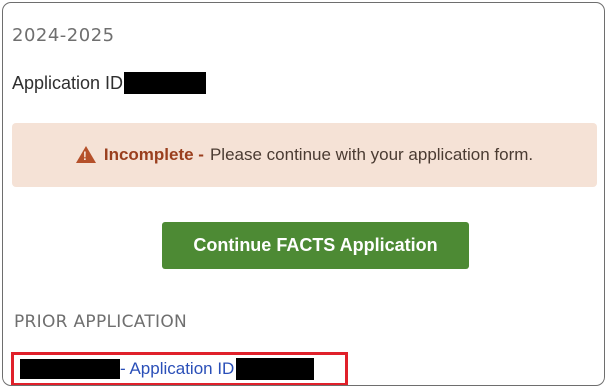  What do you see at coordinates (275, 369) in the screenshot?
I see `redacted-prior-application-id` at bounding box center [275, 369].